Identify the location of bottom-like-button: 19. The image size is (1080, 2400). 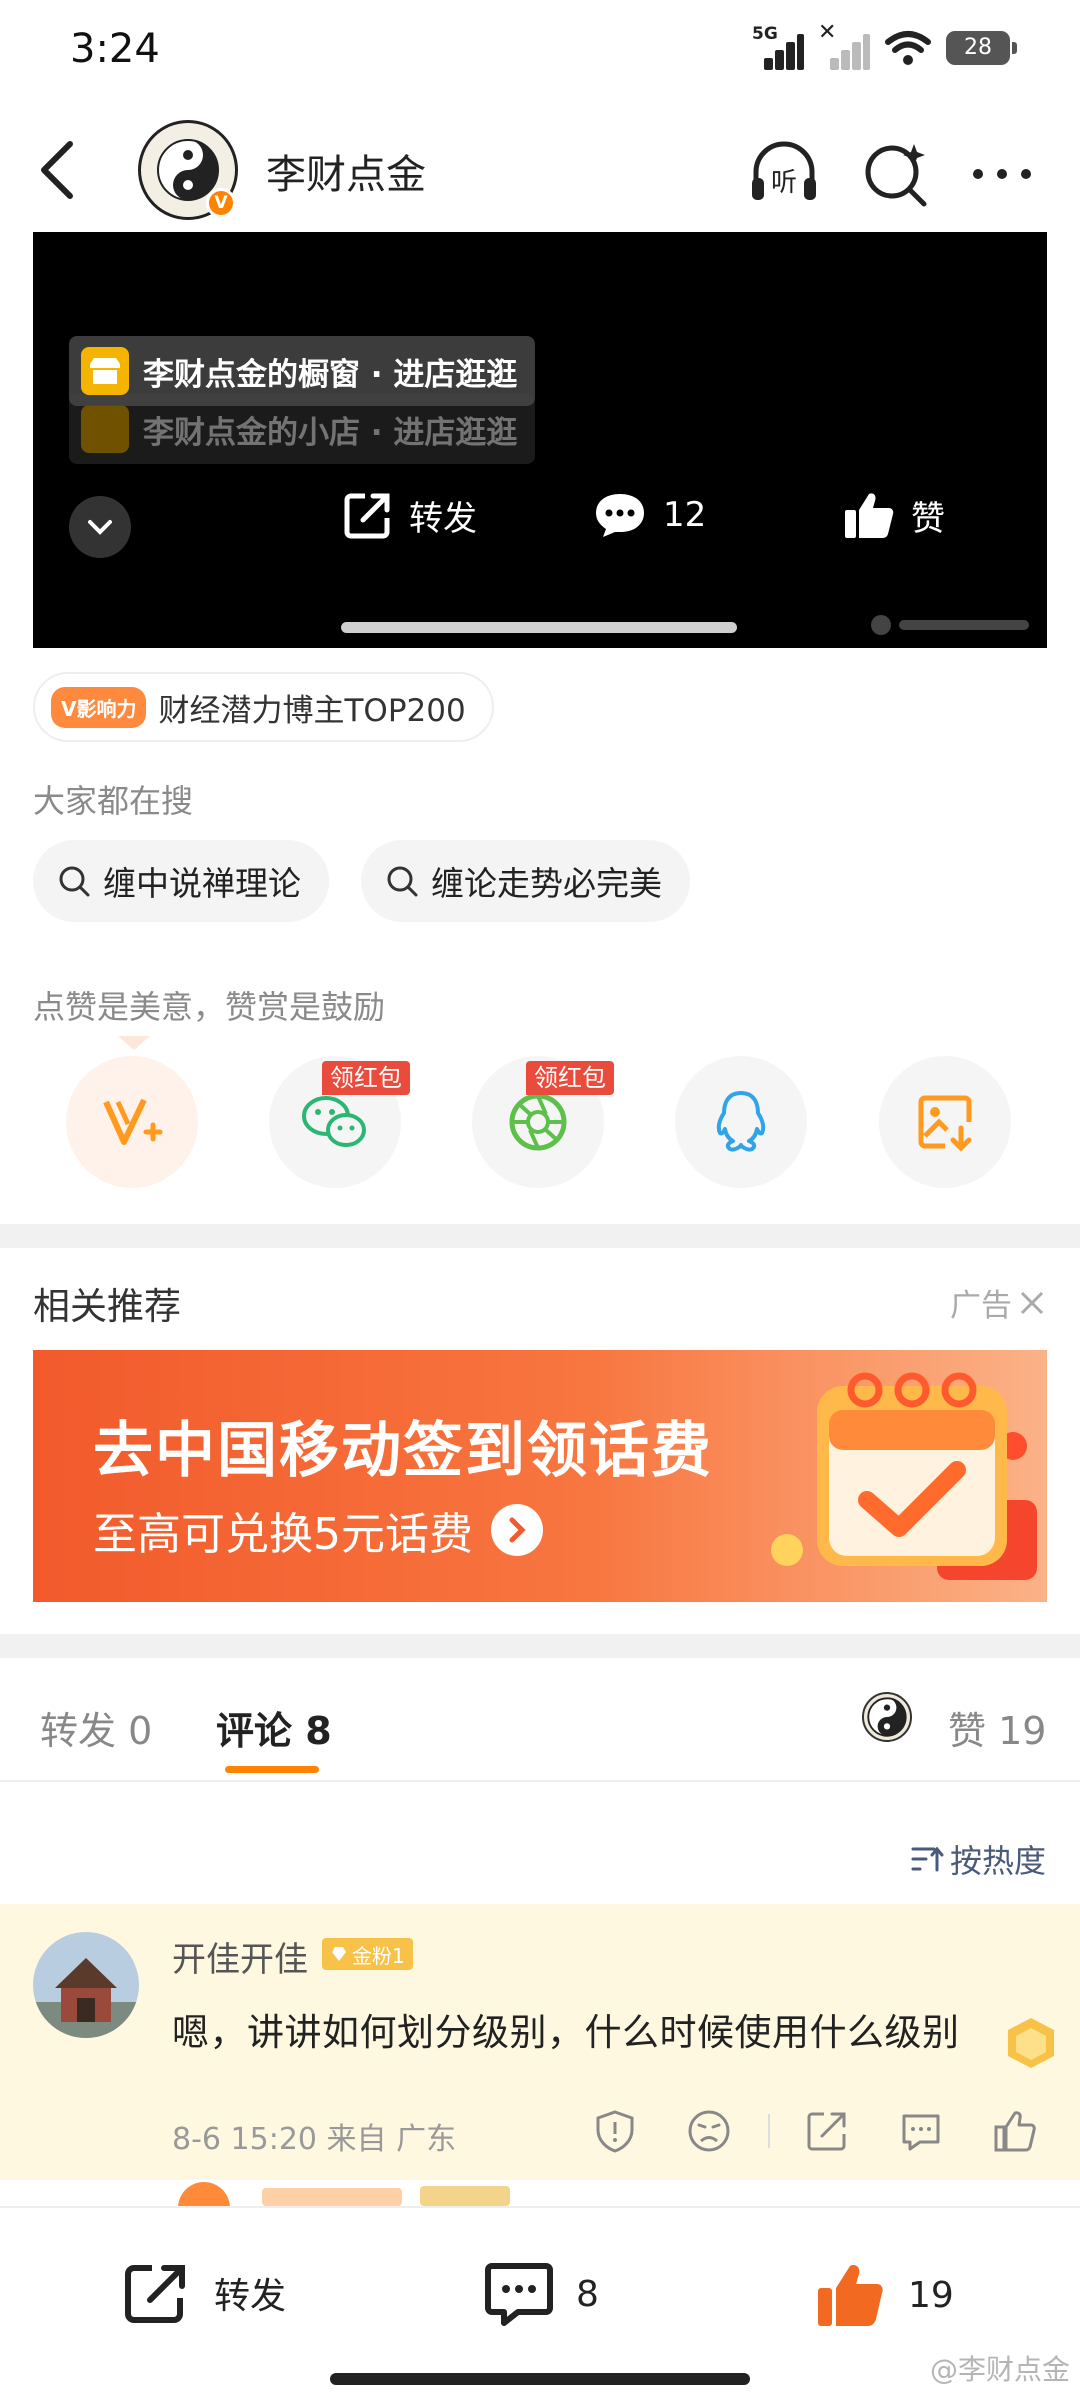
(884, 2295).